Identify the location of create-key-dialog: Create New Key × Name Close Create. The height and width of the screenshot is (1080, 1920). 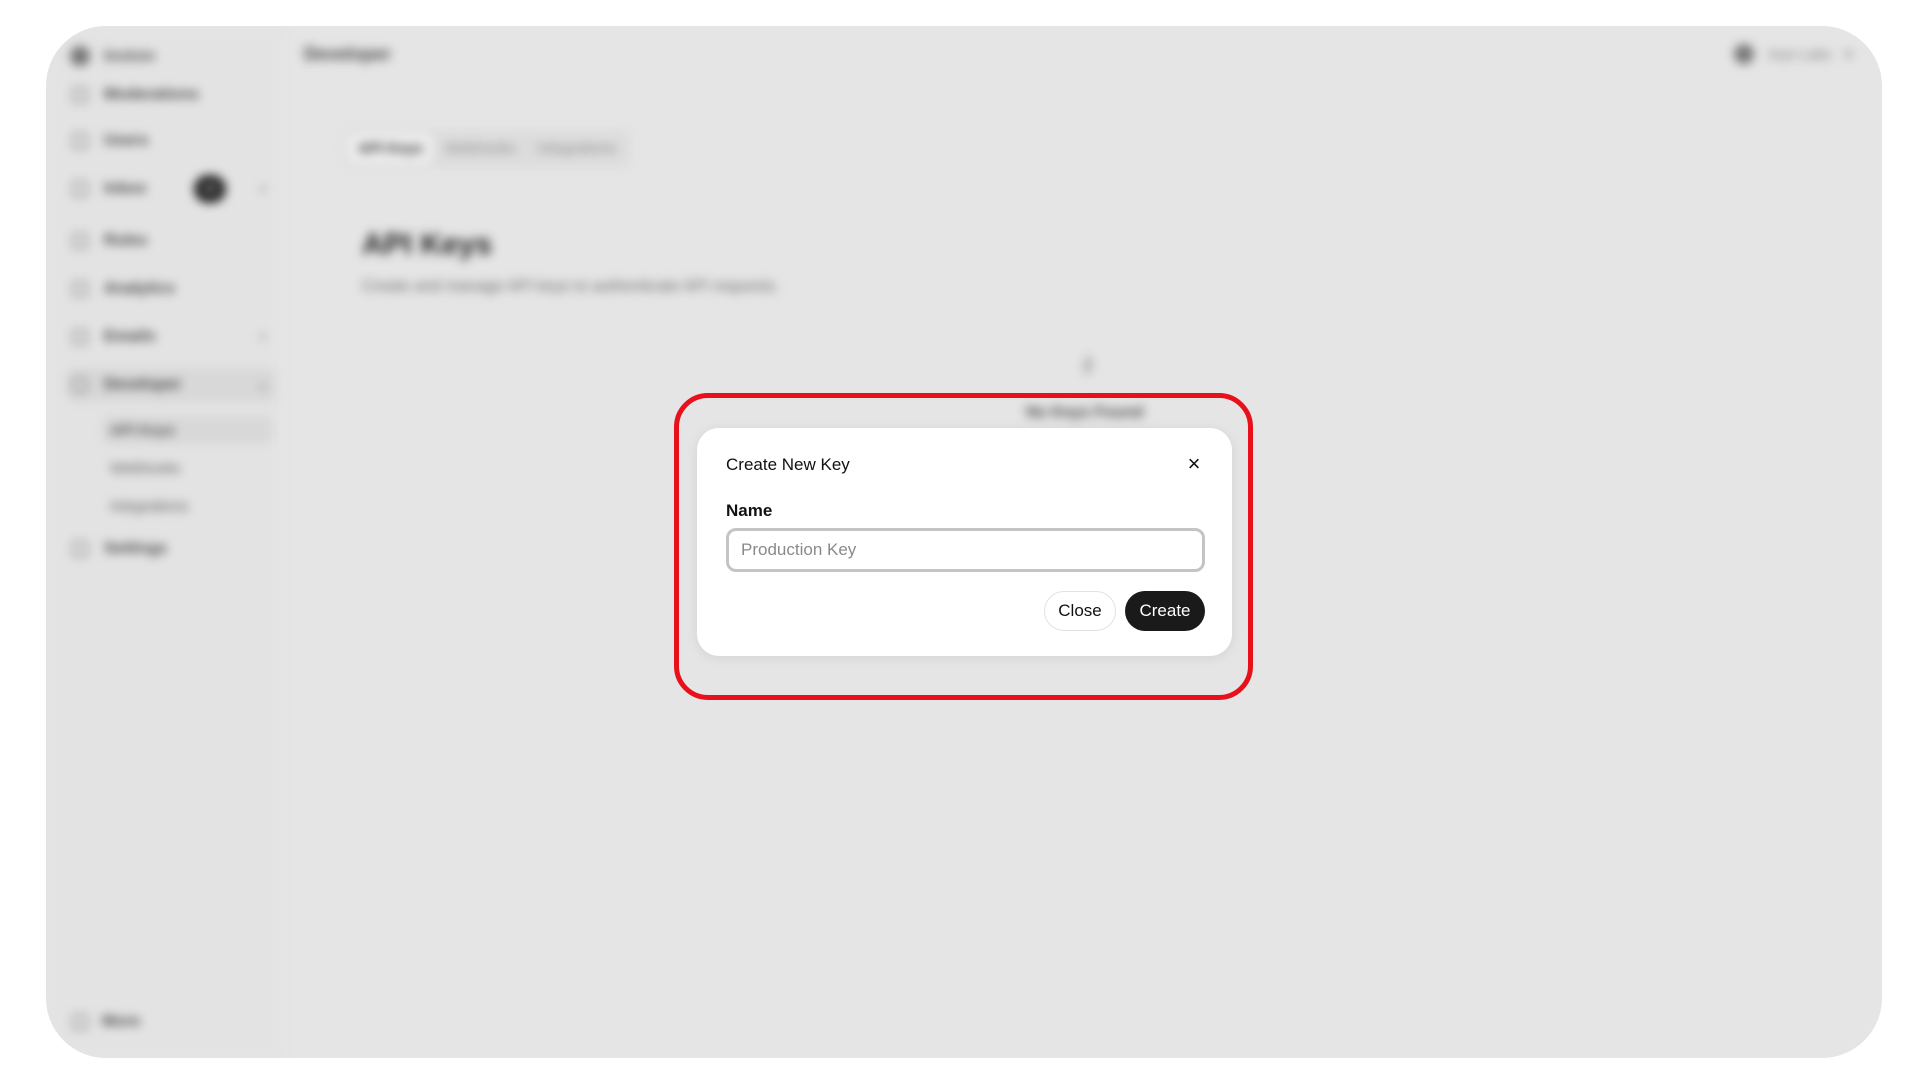
(964, 542).